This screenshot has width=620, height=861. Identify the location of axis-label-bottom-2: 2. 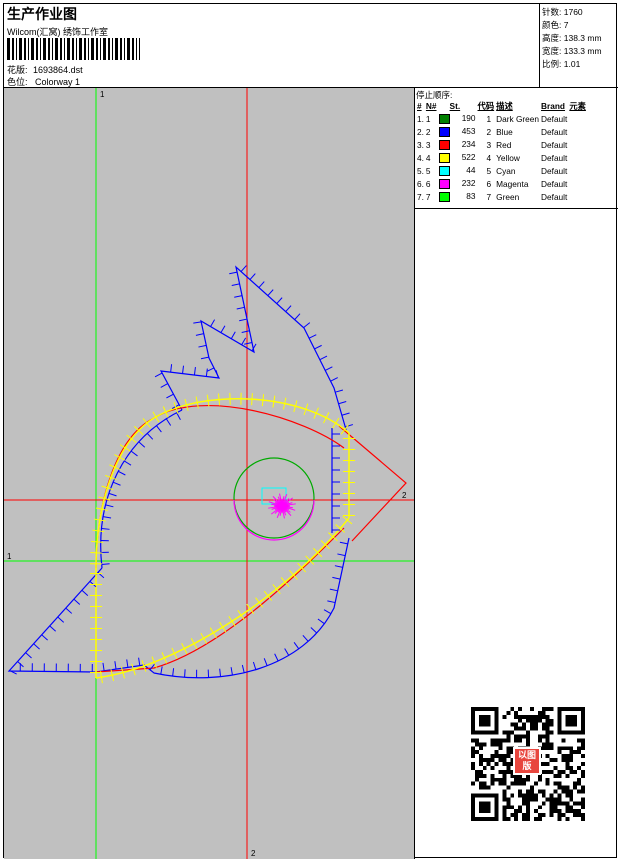
(253, 853).